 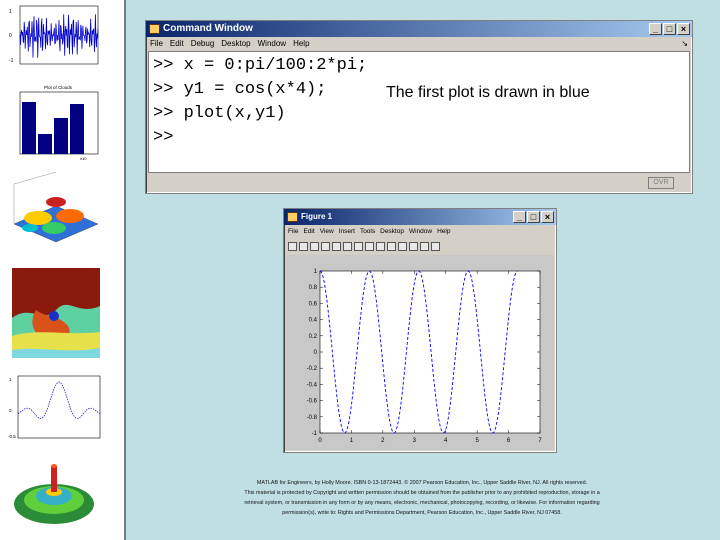 What do you see at coordinates (303, 246) in the screenshot?
I see `open-icon` at bounding box center [303, 246].